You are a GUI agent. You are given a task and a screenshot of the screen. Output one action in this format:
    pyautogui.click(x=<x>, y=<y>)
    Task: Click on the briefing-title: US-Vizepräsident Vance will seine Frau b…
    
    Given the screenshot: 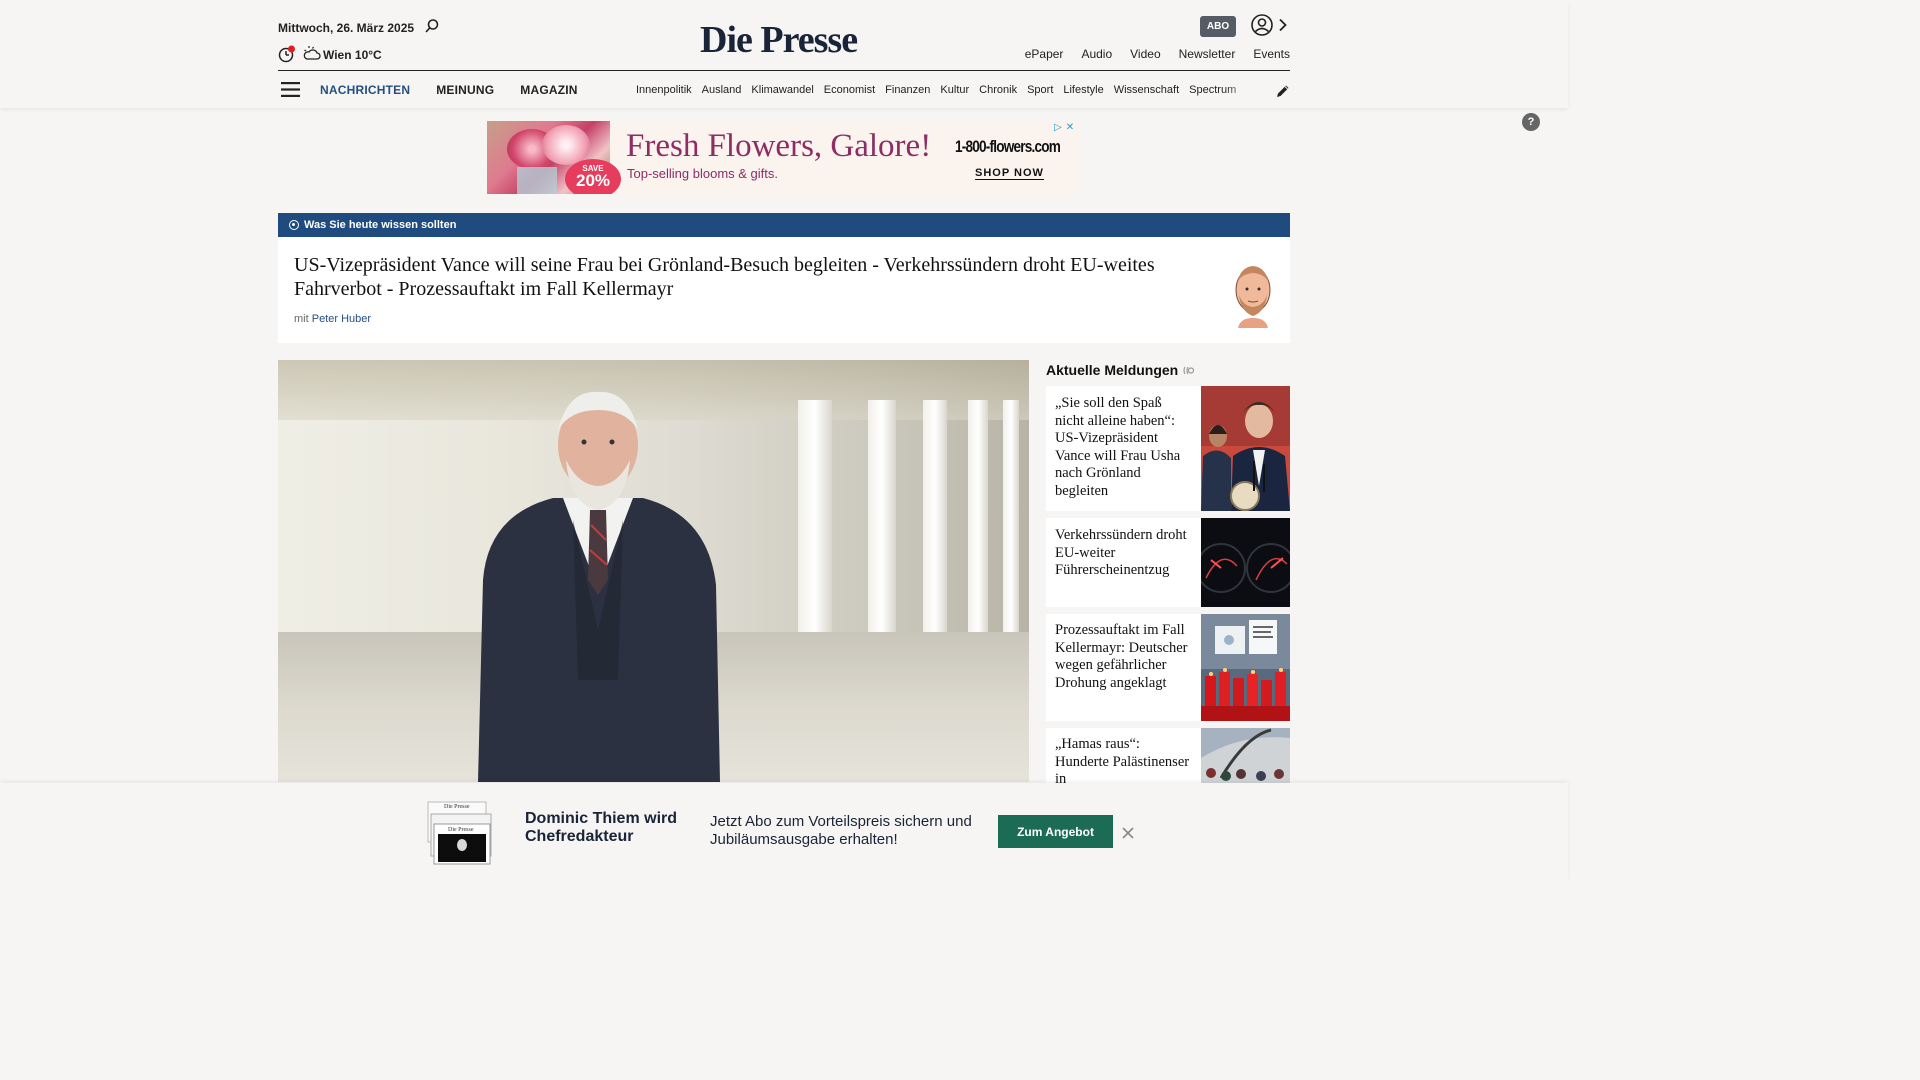 What is the action you would take?
    pyautogui.click(x=749, y=277)
    